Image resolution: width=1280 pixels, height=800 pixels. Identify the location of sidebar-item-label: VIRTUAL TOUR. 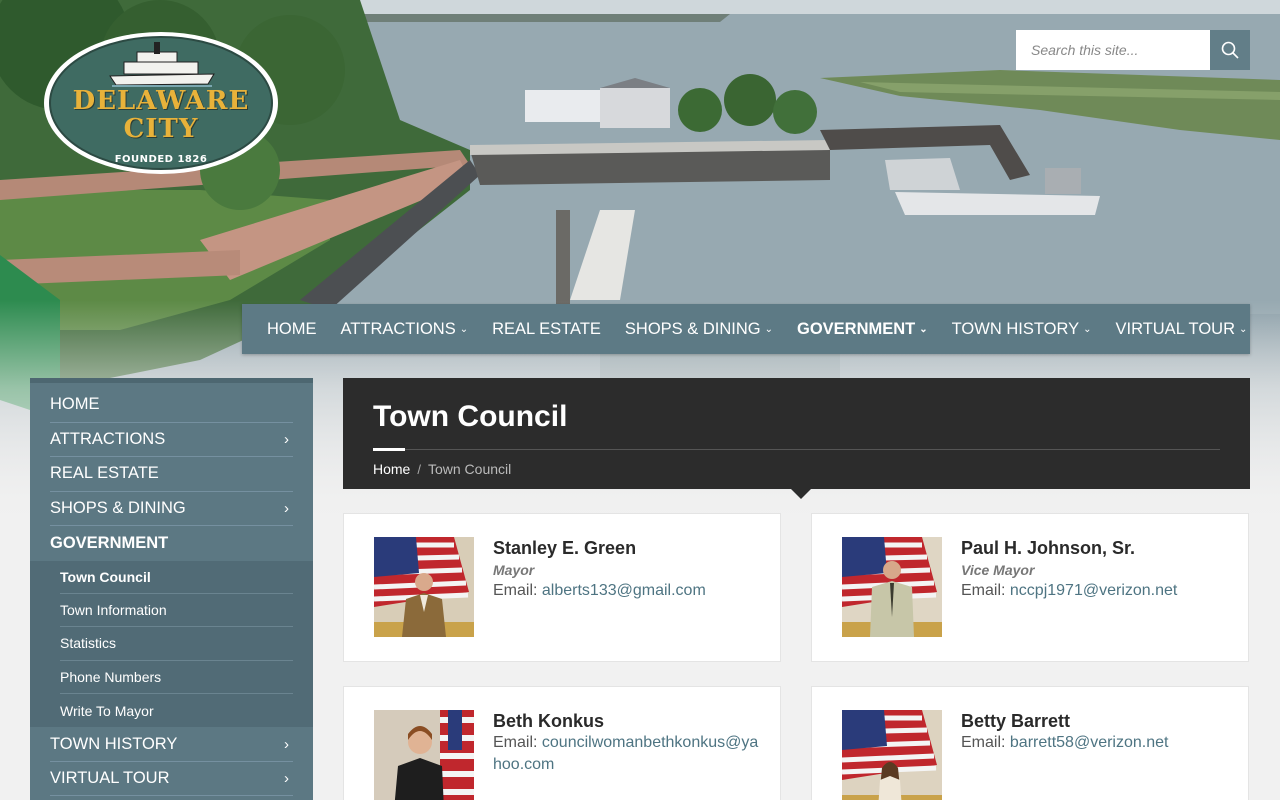
(110, 778).